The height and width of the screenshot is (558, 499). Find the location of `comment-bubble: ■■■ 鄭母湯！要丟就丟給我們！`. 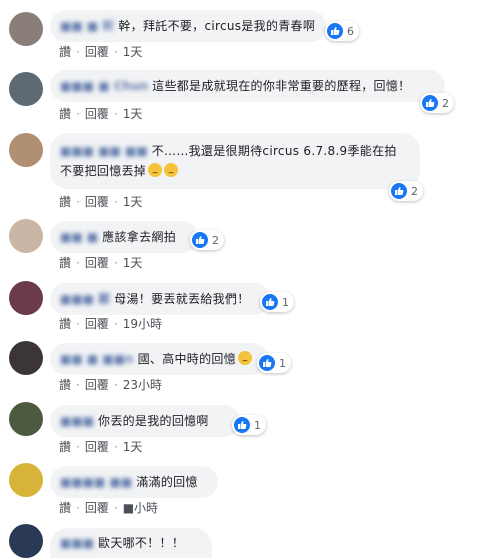

comment-bubble: ■■■ 鄭母湯！要丟就丟給我們！ is located at coordinates (160, 299).